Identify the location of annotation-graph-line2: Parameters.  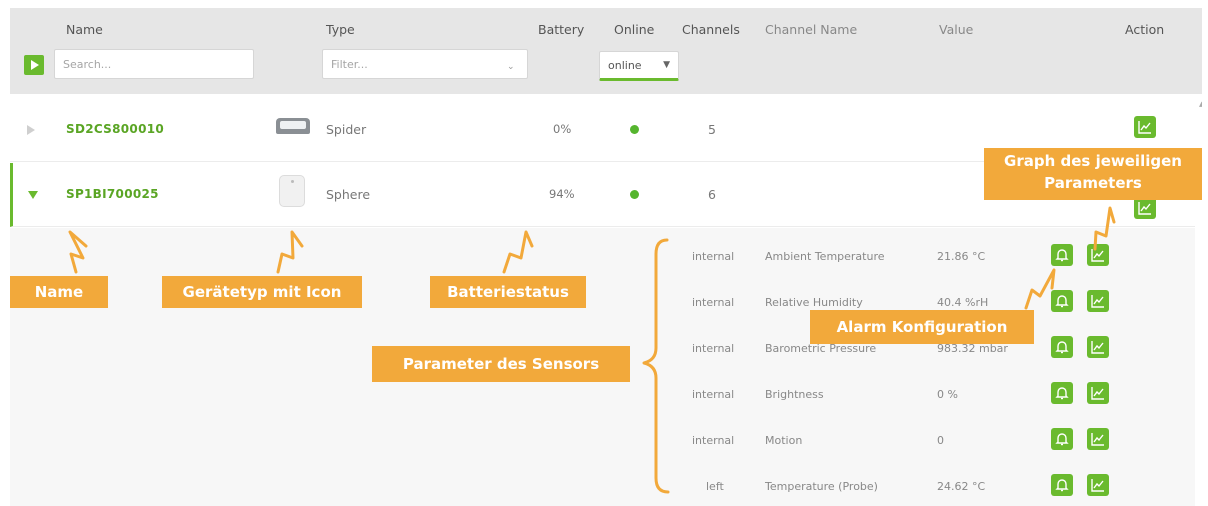
(1093, 183).